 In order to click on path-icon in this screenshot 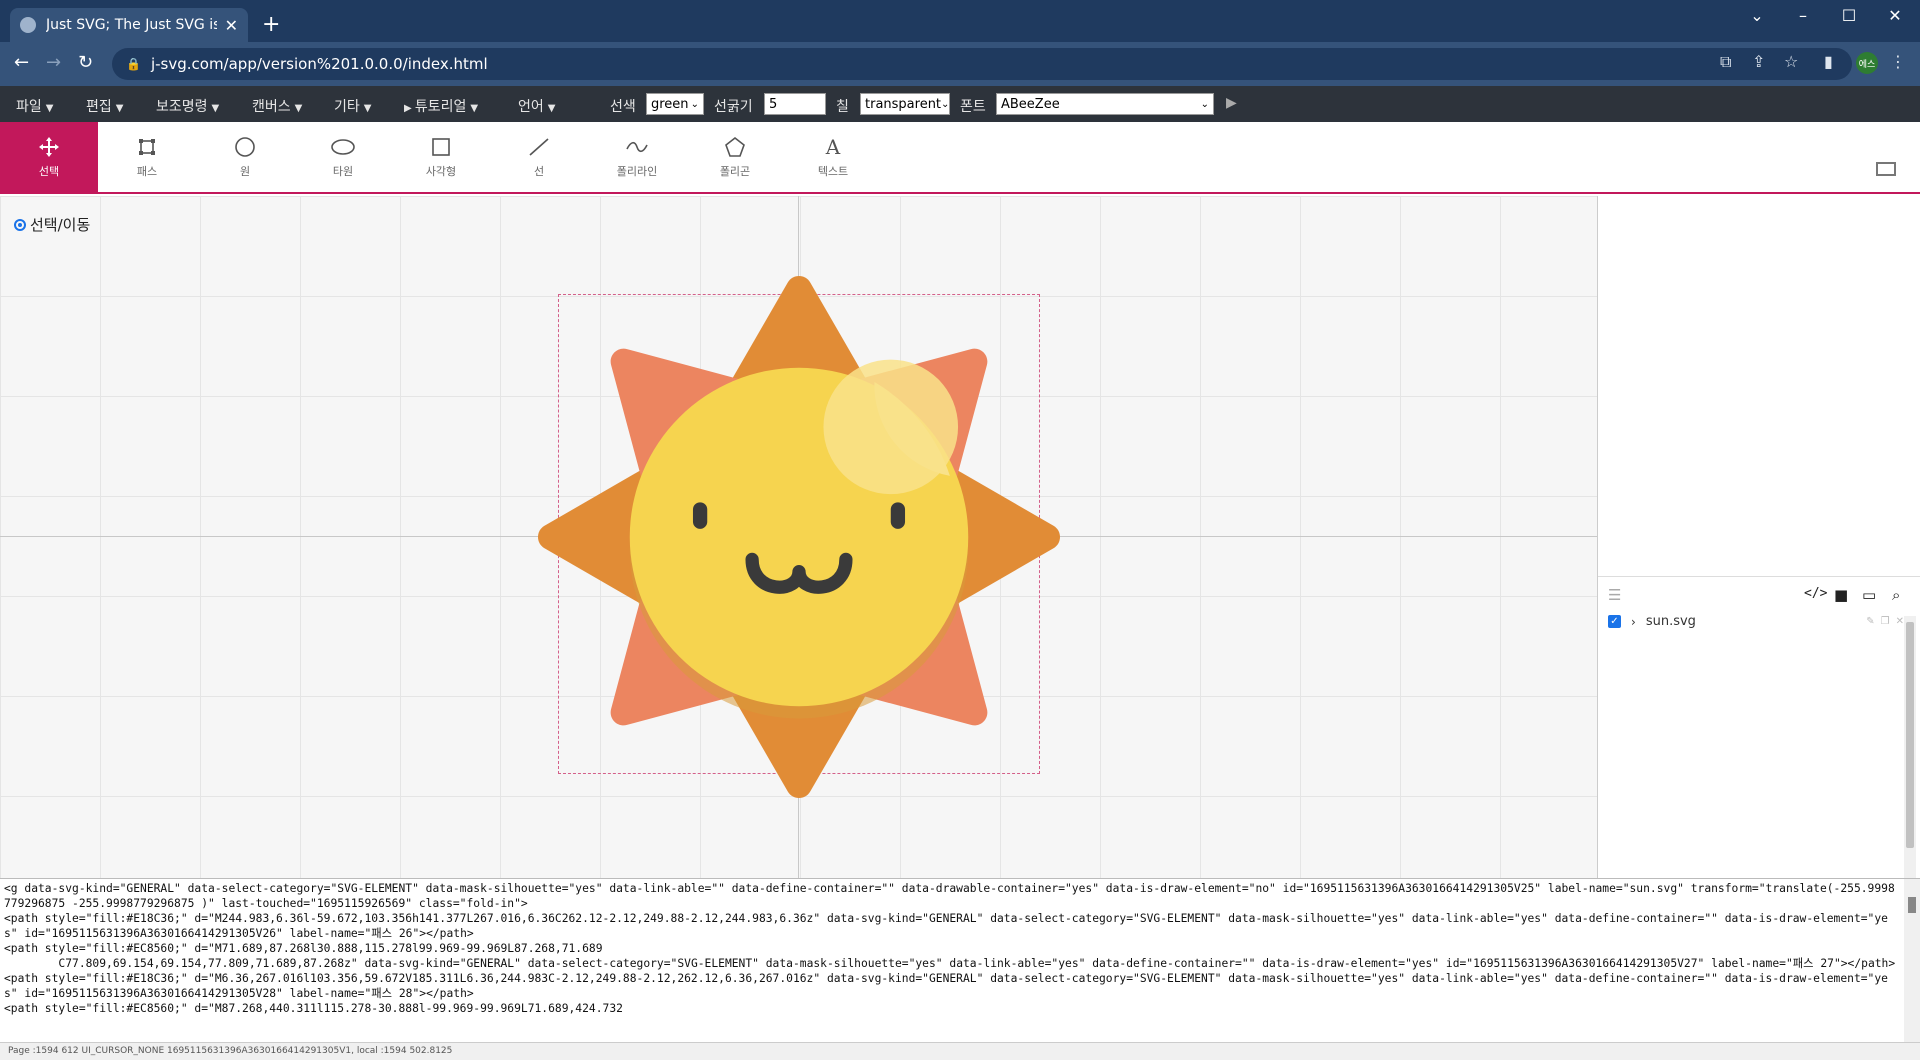, I will do `click(147, 147)`.